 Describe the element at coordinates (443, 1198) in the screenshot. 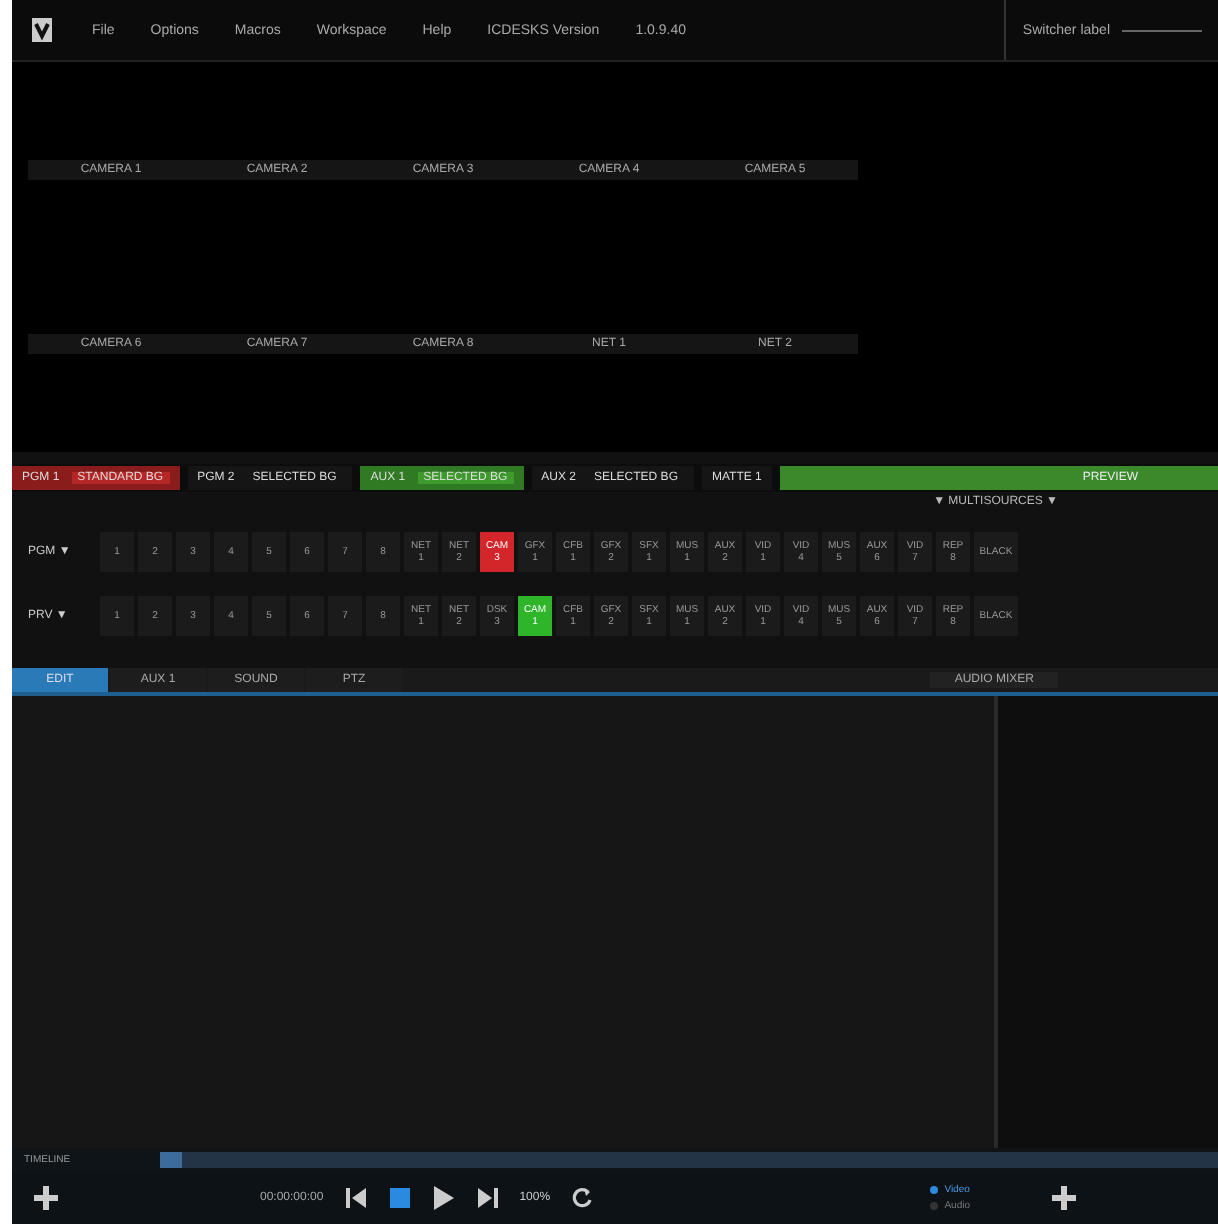

I see `play-icon` at that location.